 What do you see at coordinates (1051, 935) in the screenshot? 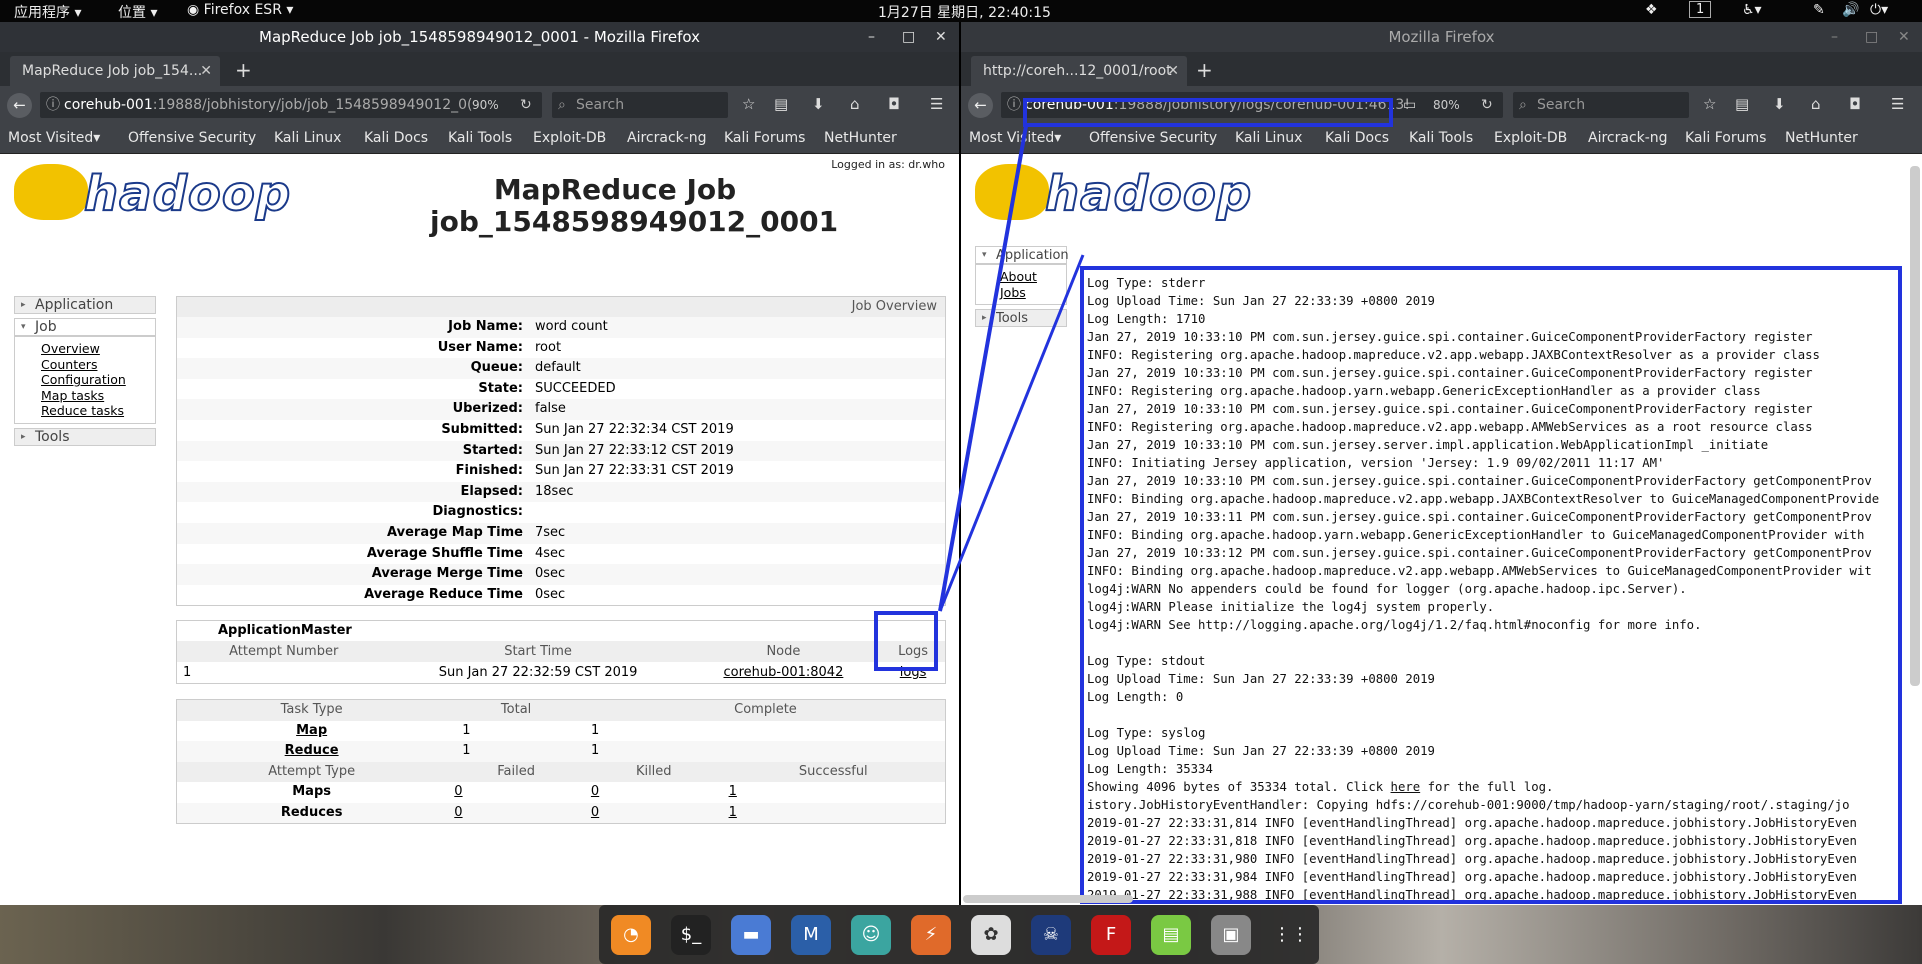
I see `armitage-icon: ☠` at bounding box center [1051, 935].